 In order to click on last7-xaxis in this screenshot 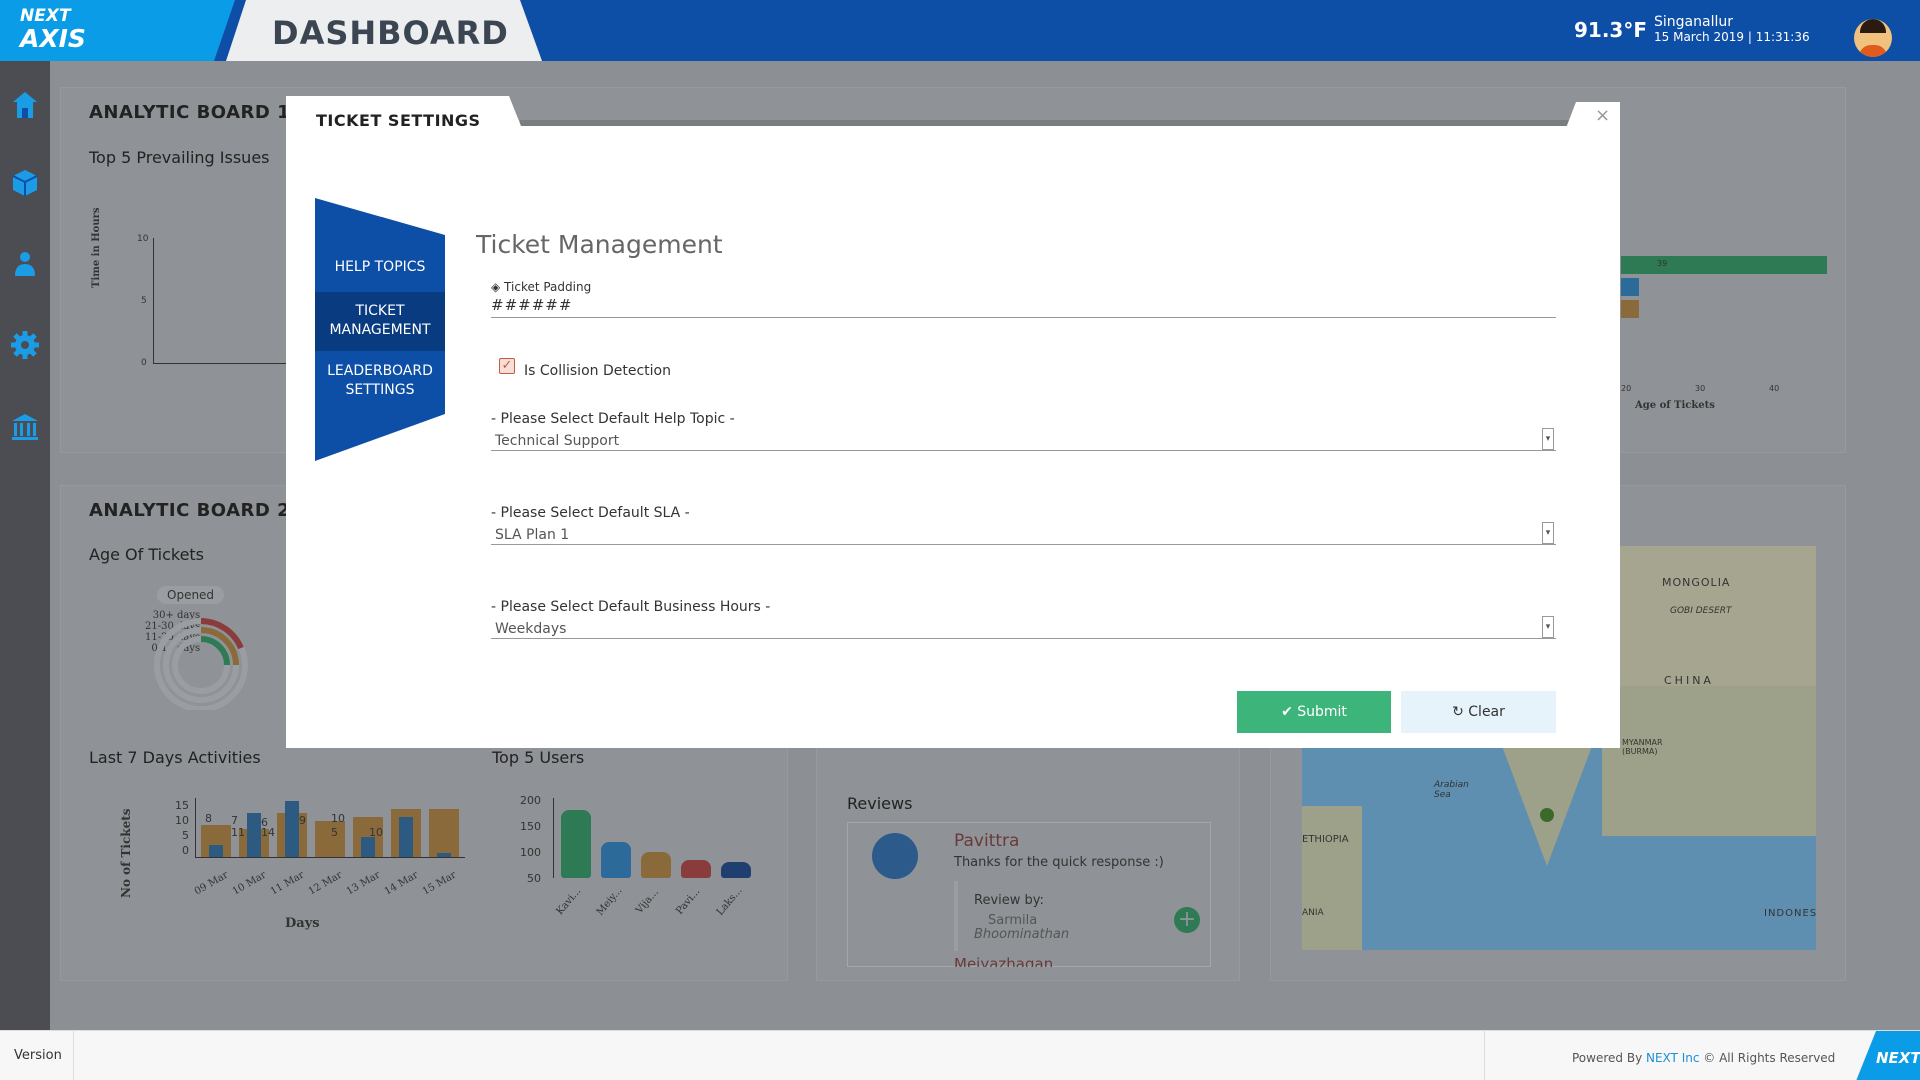, I will do `click(330, 857)`.